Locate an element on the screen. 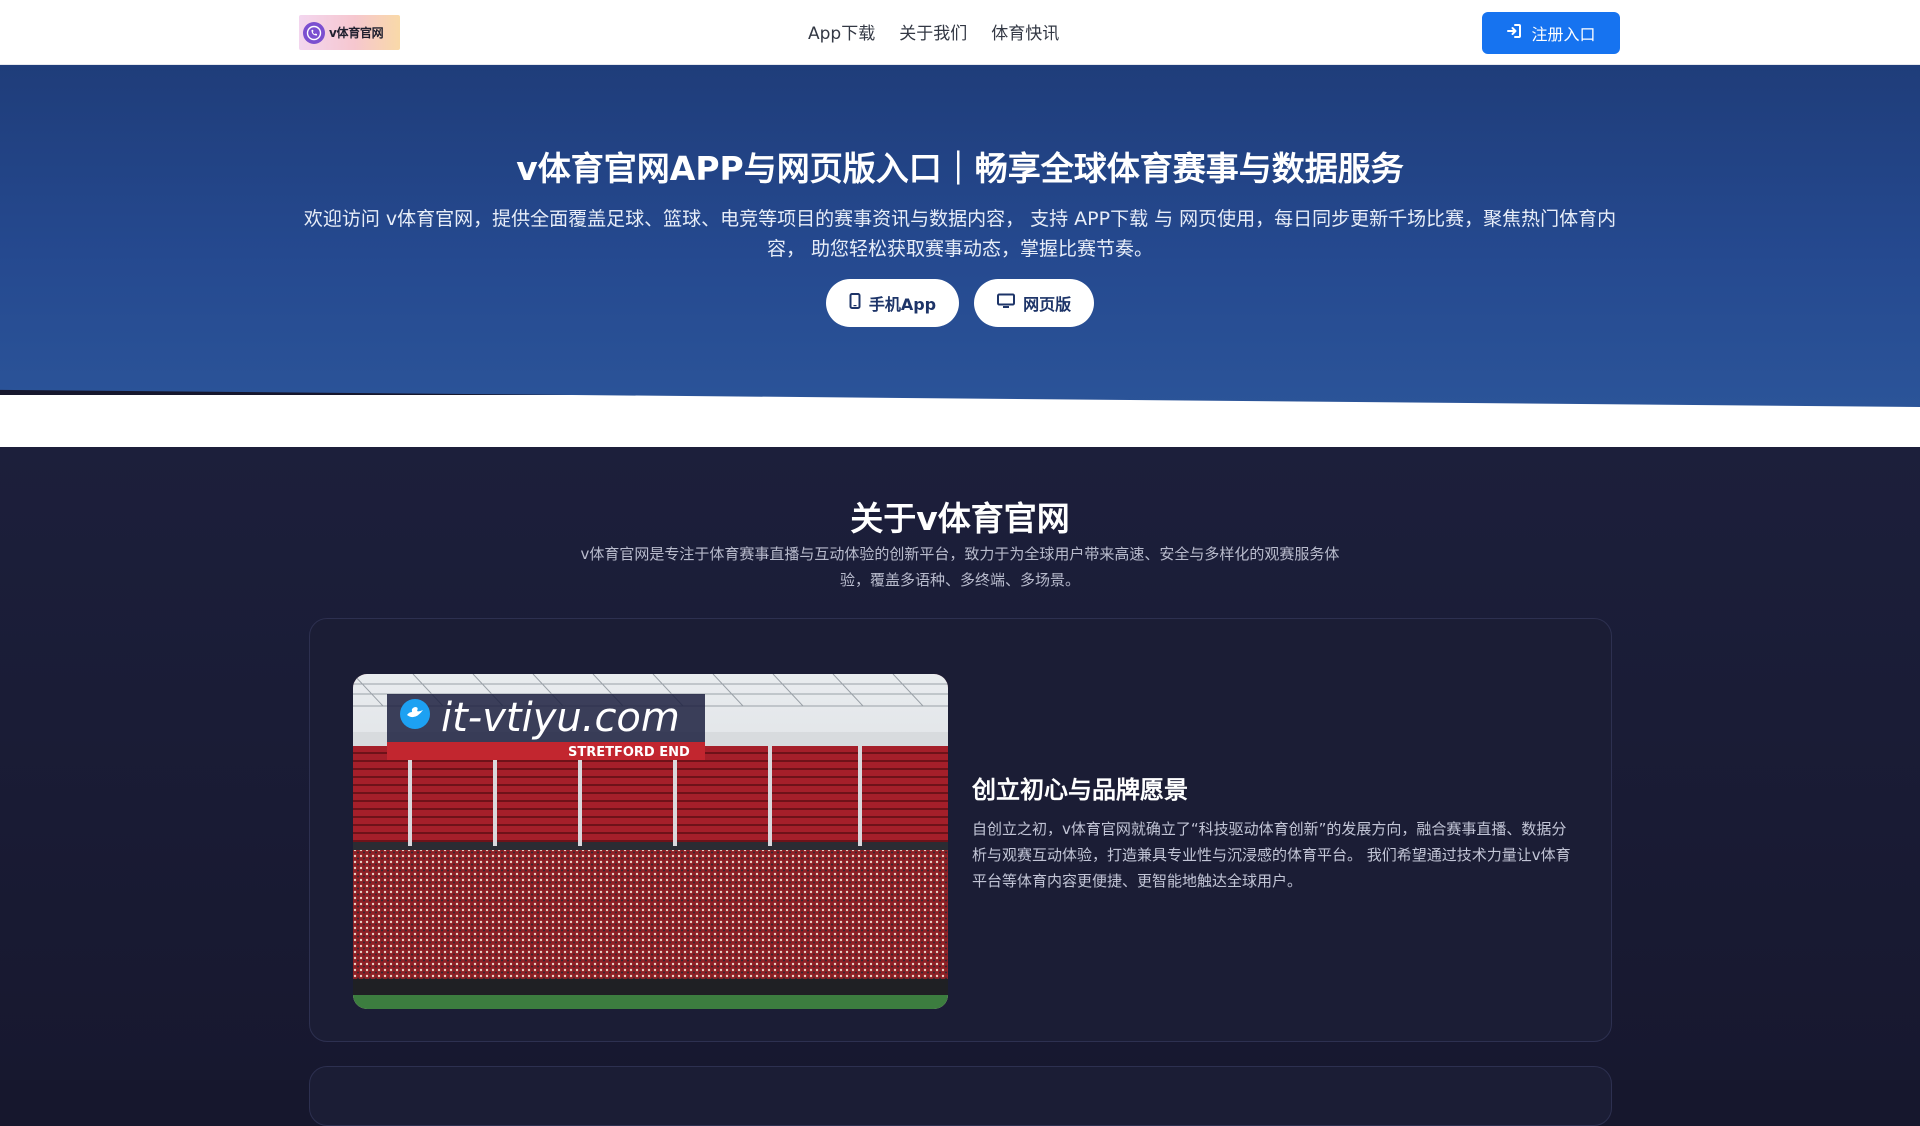 The height and width of the screenshot is (1126, 1920). image-watermark-text: it-vtiyu.com is located at coordinates (560, 718).